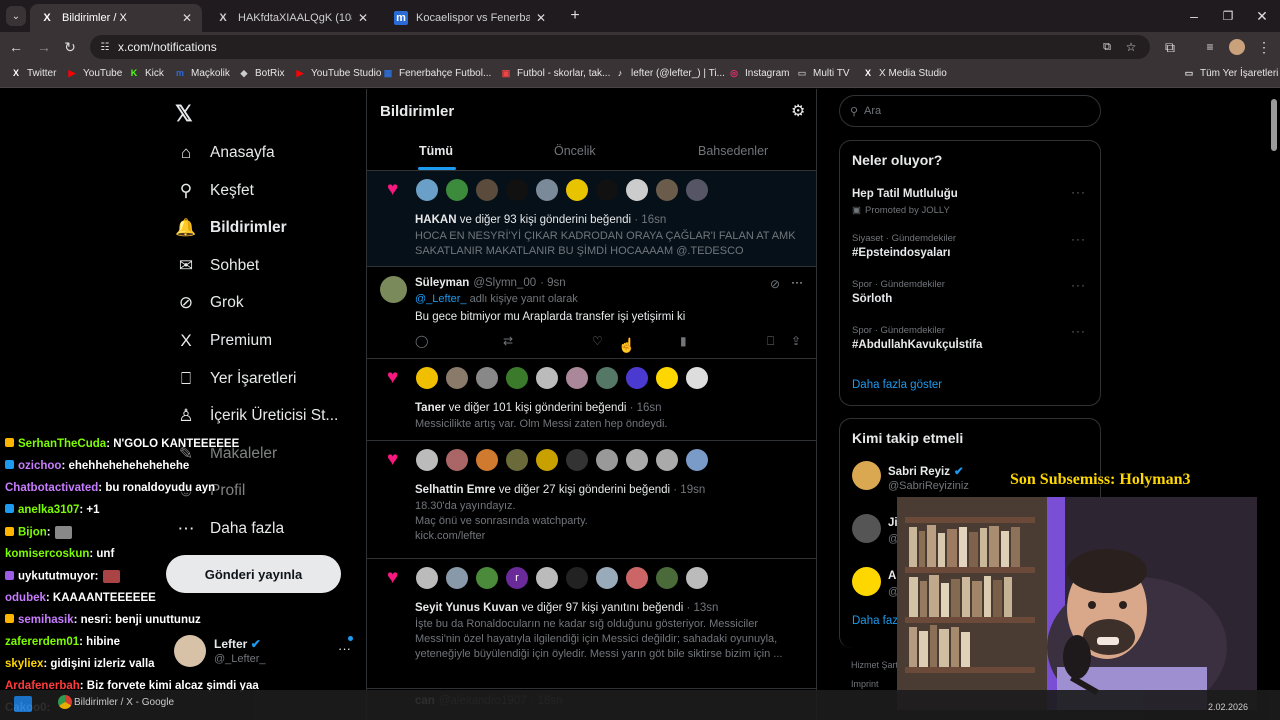 The width and height of the screenshot is (1280, 720). Describe the element at coordinates (202, 73) in the screenshot. I see `bookmark-item: m Maçkolik` at that location.